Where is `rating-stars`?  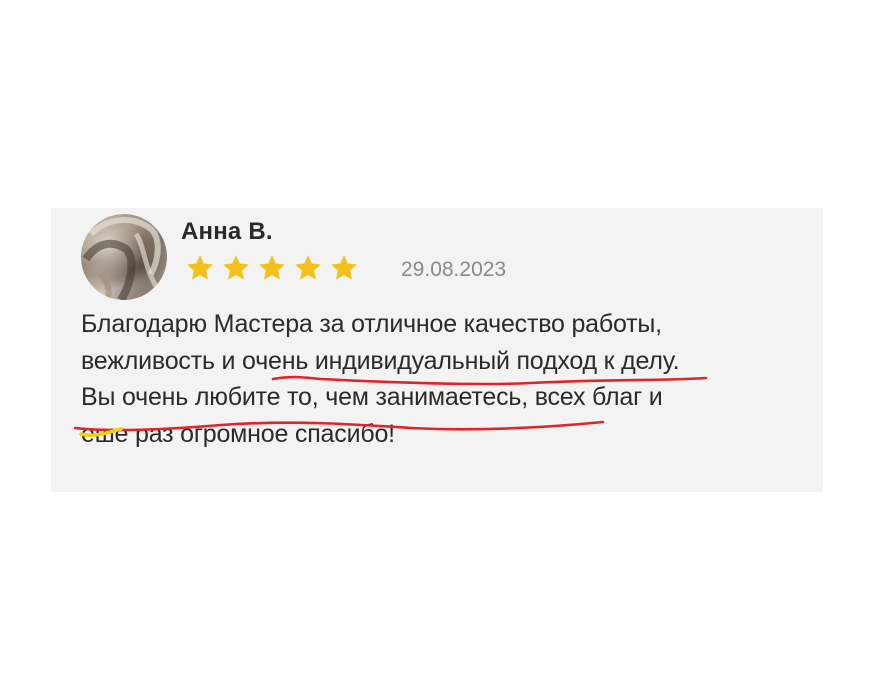
rating-stars is located at coordinates (272, 268).